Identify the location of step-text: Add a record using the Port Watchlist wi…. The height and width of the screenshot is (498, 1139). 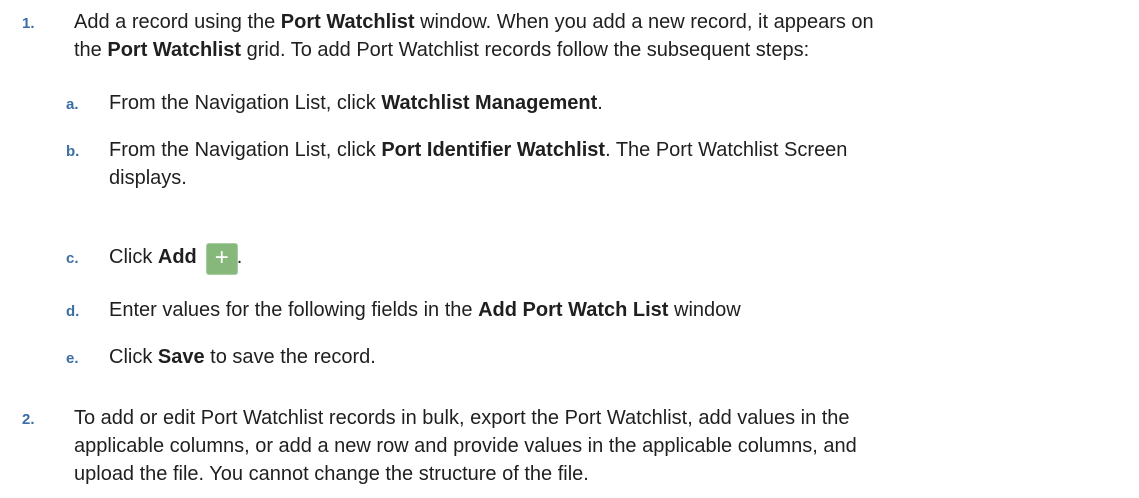
(601, 36).